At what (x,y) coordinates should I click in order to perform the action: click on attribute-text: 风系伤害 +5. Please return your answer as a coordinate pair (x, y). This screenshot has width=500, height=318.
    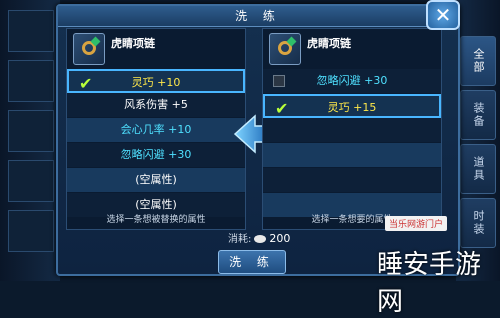
    Looking at the image, I should click on (156, 104).